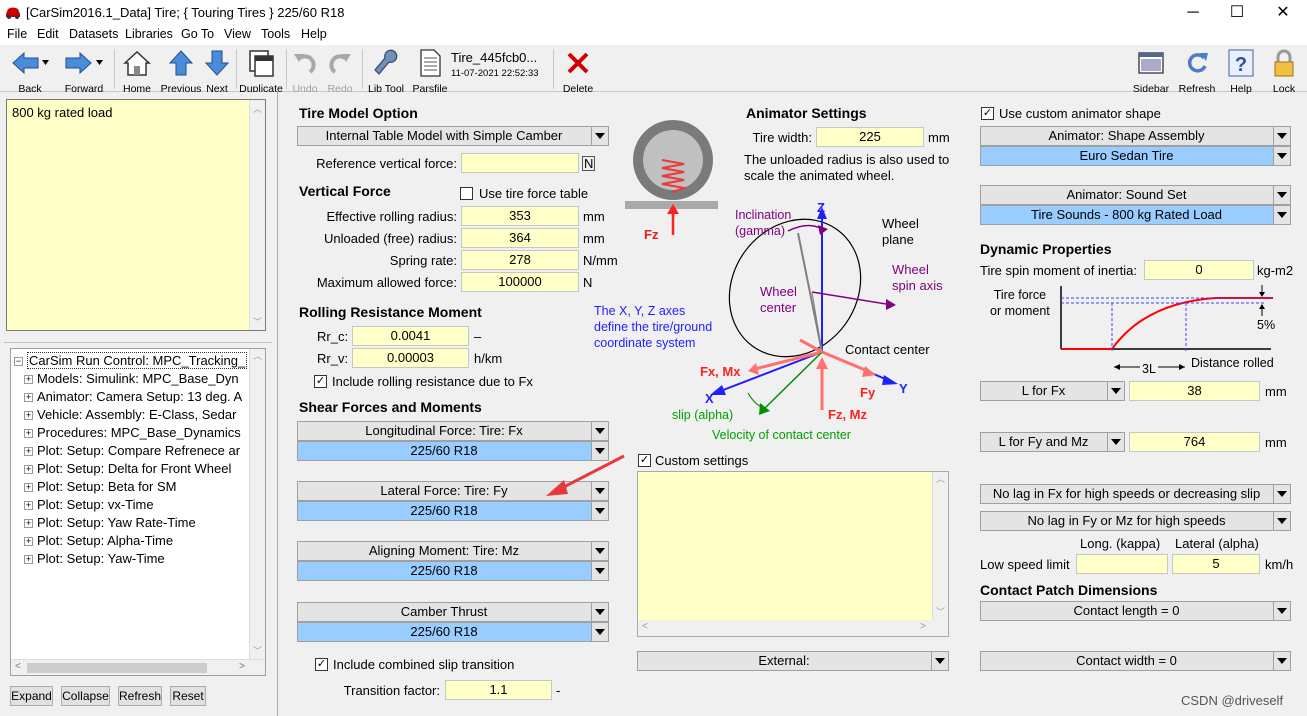  I want to click on low-speed-long-input, so click(1122, 564).